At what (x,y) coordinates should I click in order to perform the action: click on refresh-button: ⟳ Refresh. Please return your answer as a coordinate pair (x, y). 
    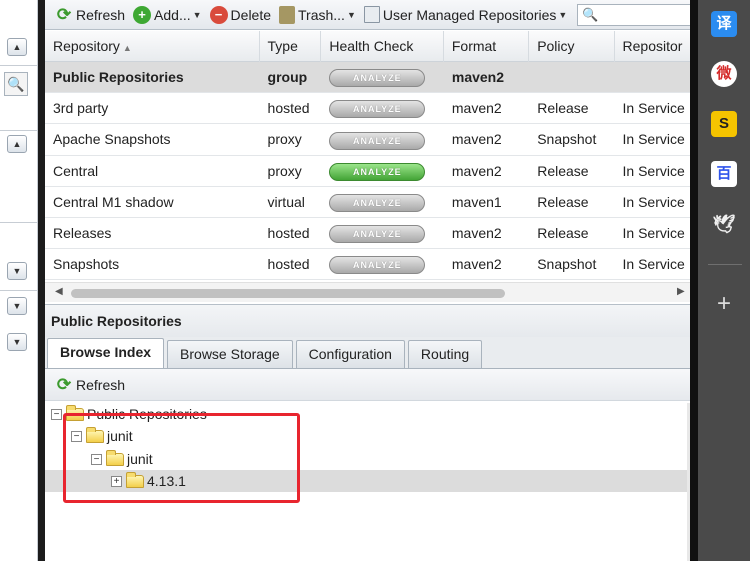
    Looking at the image, I should click on (90, 15).